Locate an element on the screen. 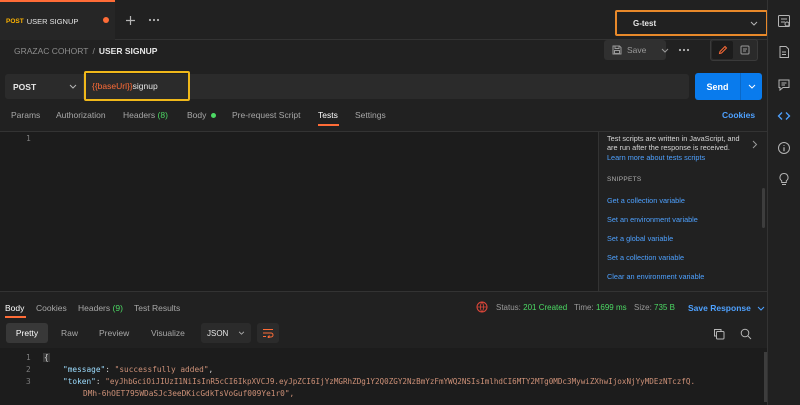  format-visualize-button: Visualize is located at coordinates (168, 333).